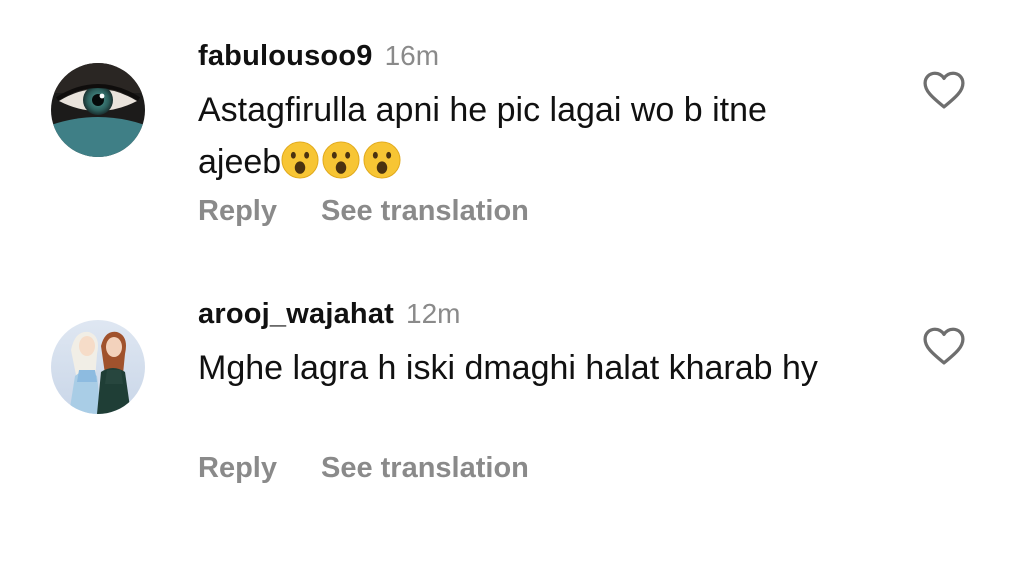 This screenshot has width=1024, height=561. I want to click on comment-header: fabulousoo9 16m, so click(318, 56).